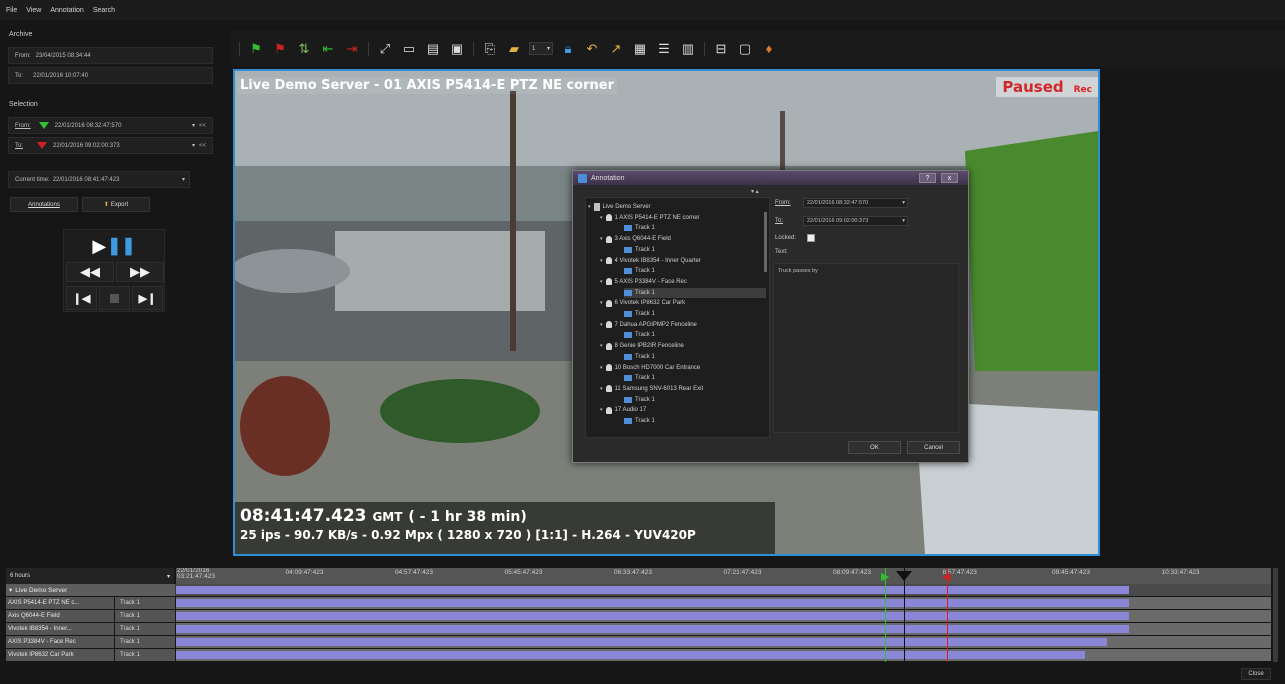 This screenshot has width=1285, height=684. I want to click on close-button: Close, so click(1256, 674).